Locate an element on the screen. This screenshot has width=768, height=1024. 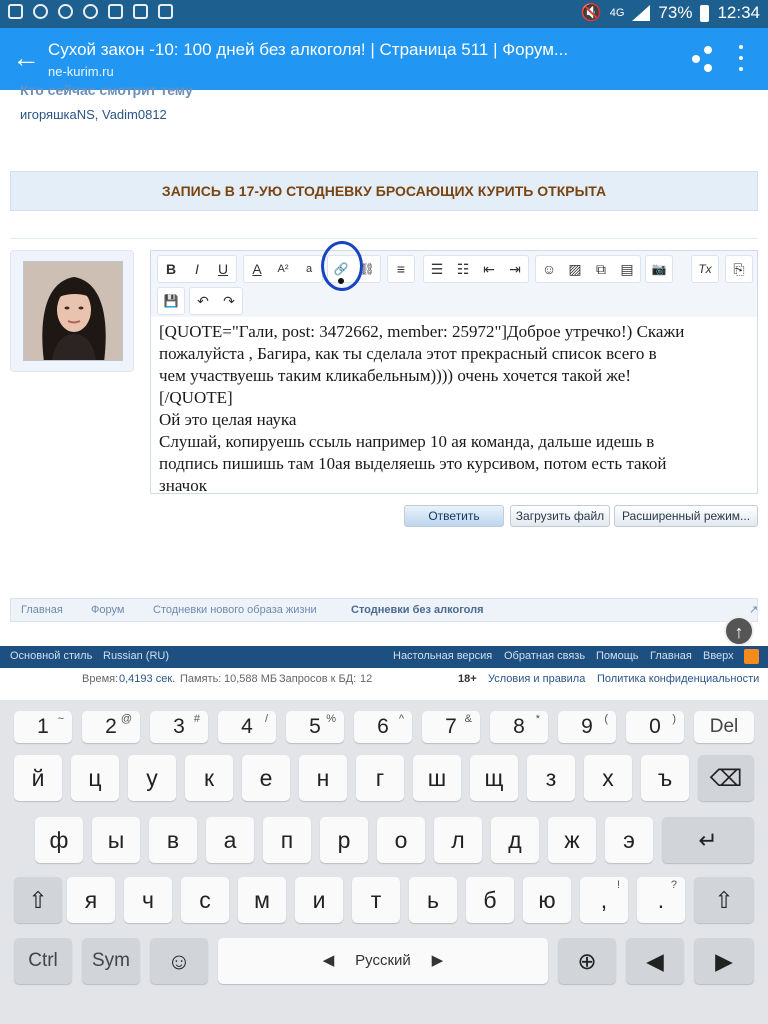
underline-icon: U is located at coordinates (223, 269).